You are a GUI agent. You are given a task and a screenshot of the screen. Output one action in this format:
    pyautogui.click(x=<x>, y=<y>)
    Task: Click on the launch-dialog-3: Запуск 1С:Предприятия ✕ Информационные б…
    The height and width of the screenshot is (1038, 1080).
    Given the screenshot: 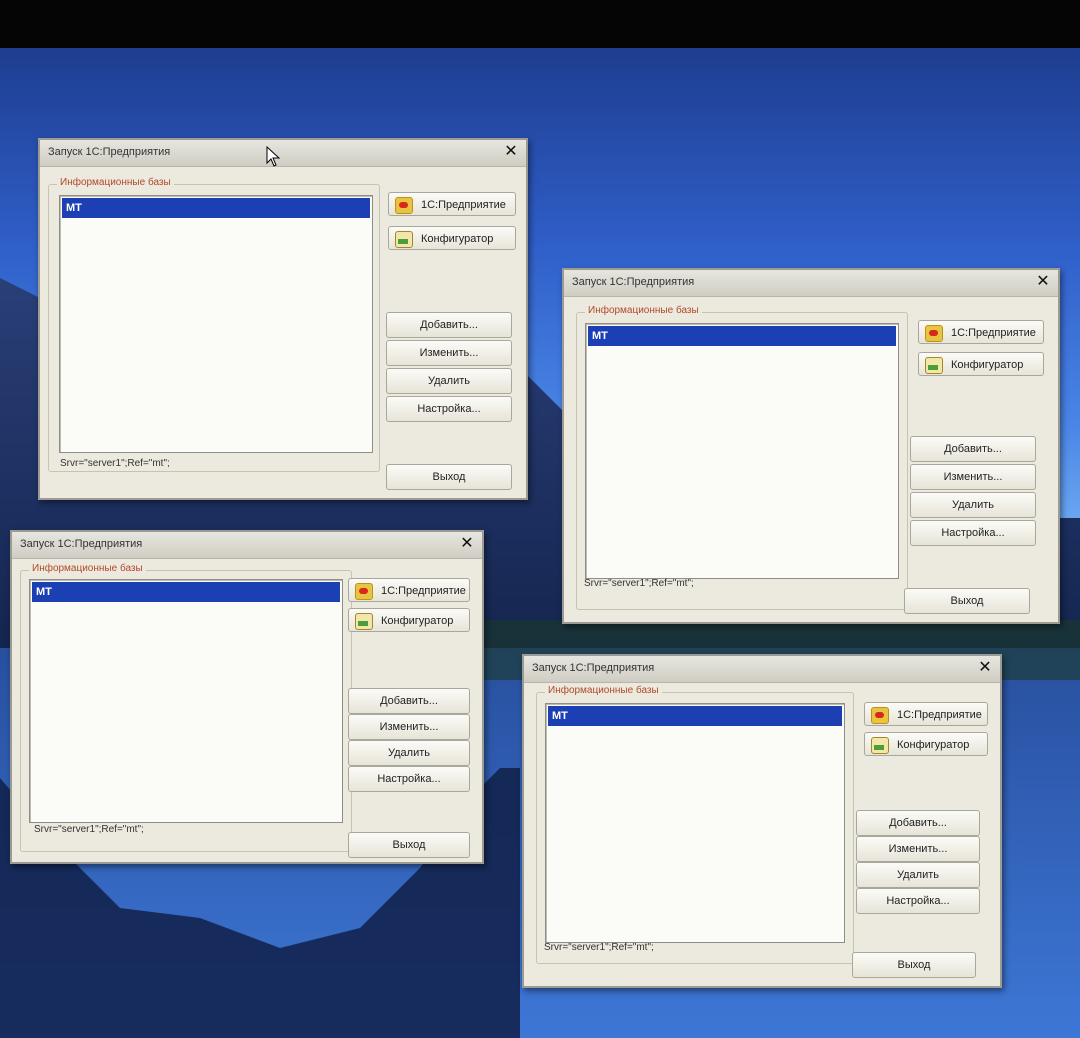 What is the action you would take?
    pyautogui.click(x=247, y=697)
    